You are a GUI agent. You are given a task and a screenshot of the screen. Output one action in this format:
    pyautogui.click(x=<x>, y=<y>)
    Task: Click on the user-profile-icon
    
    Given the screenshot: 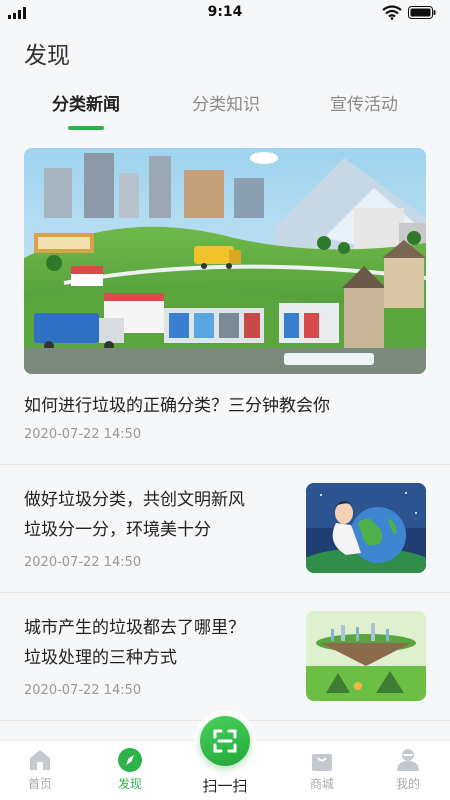 What is the action you would take?
    pyautogui.click(x=408, y=760)
    